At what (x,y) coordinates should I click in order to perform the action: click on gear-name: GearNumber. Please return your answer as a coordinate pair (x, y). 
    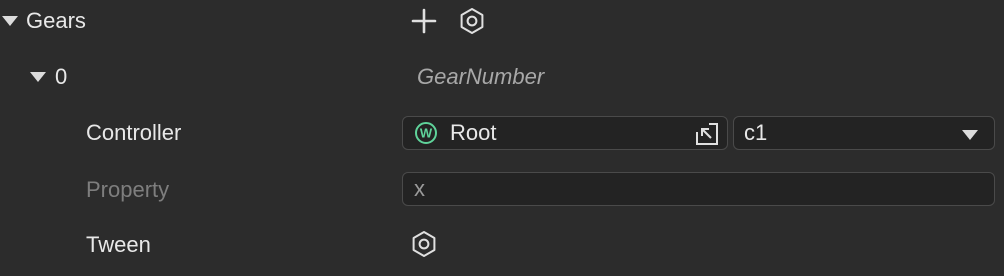
    Looking at the image, I should click on (481, 76).